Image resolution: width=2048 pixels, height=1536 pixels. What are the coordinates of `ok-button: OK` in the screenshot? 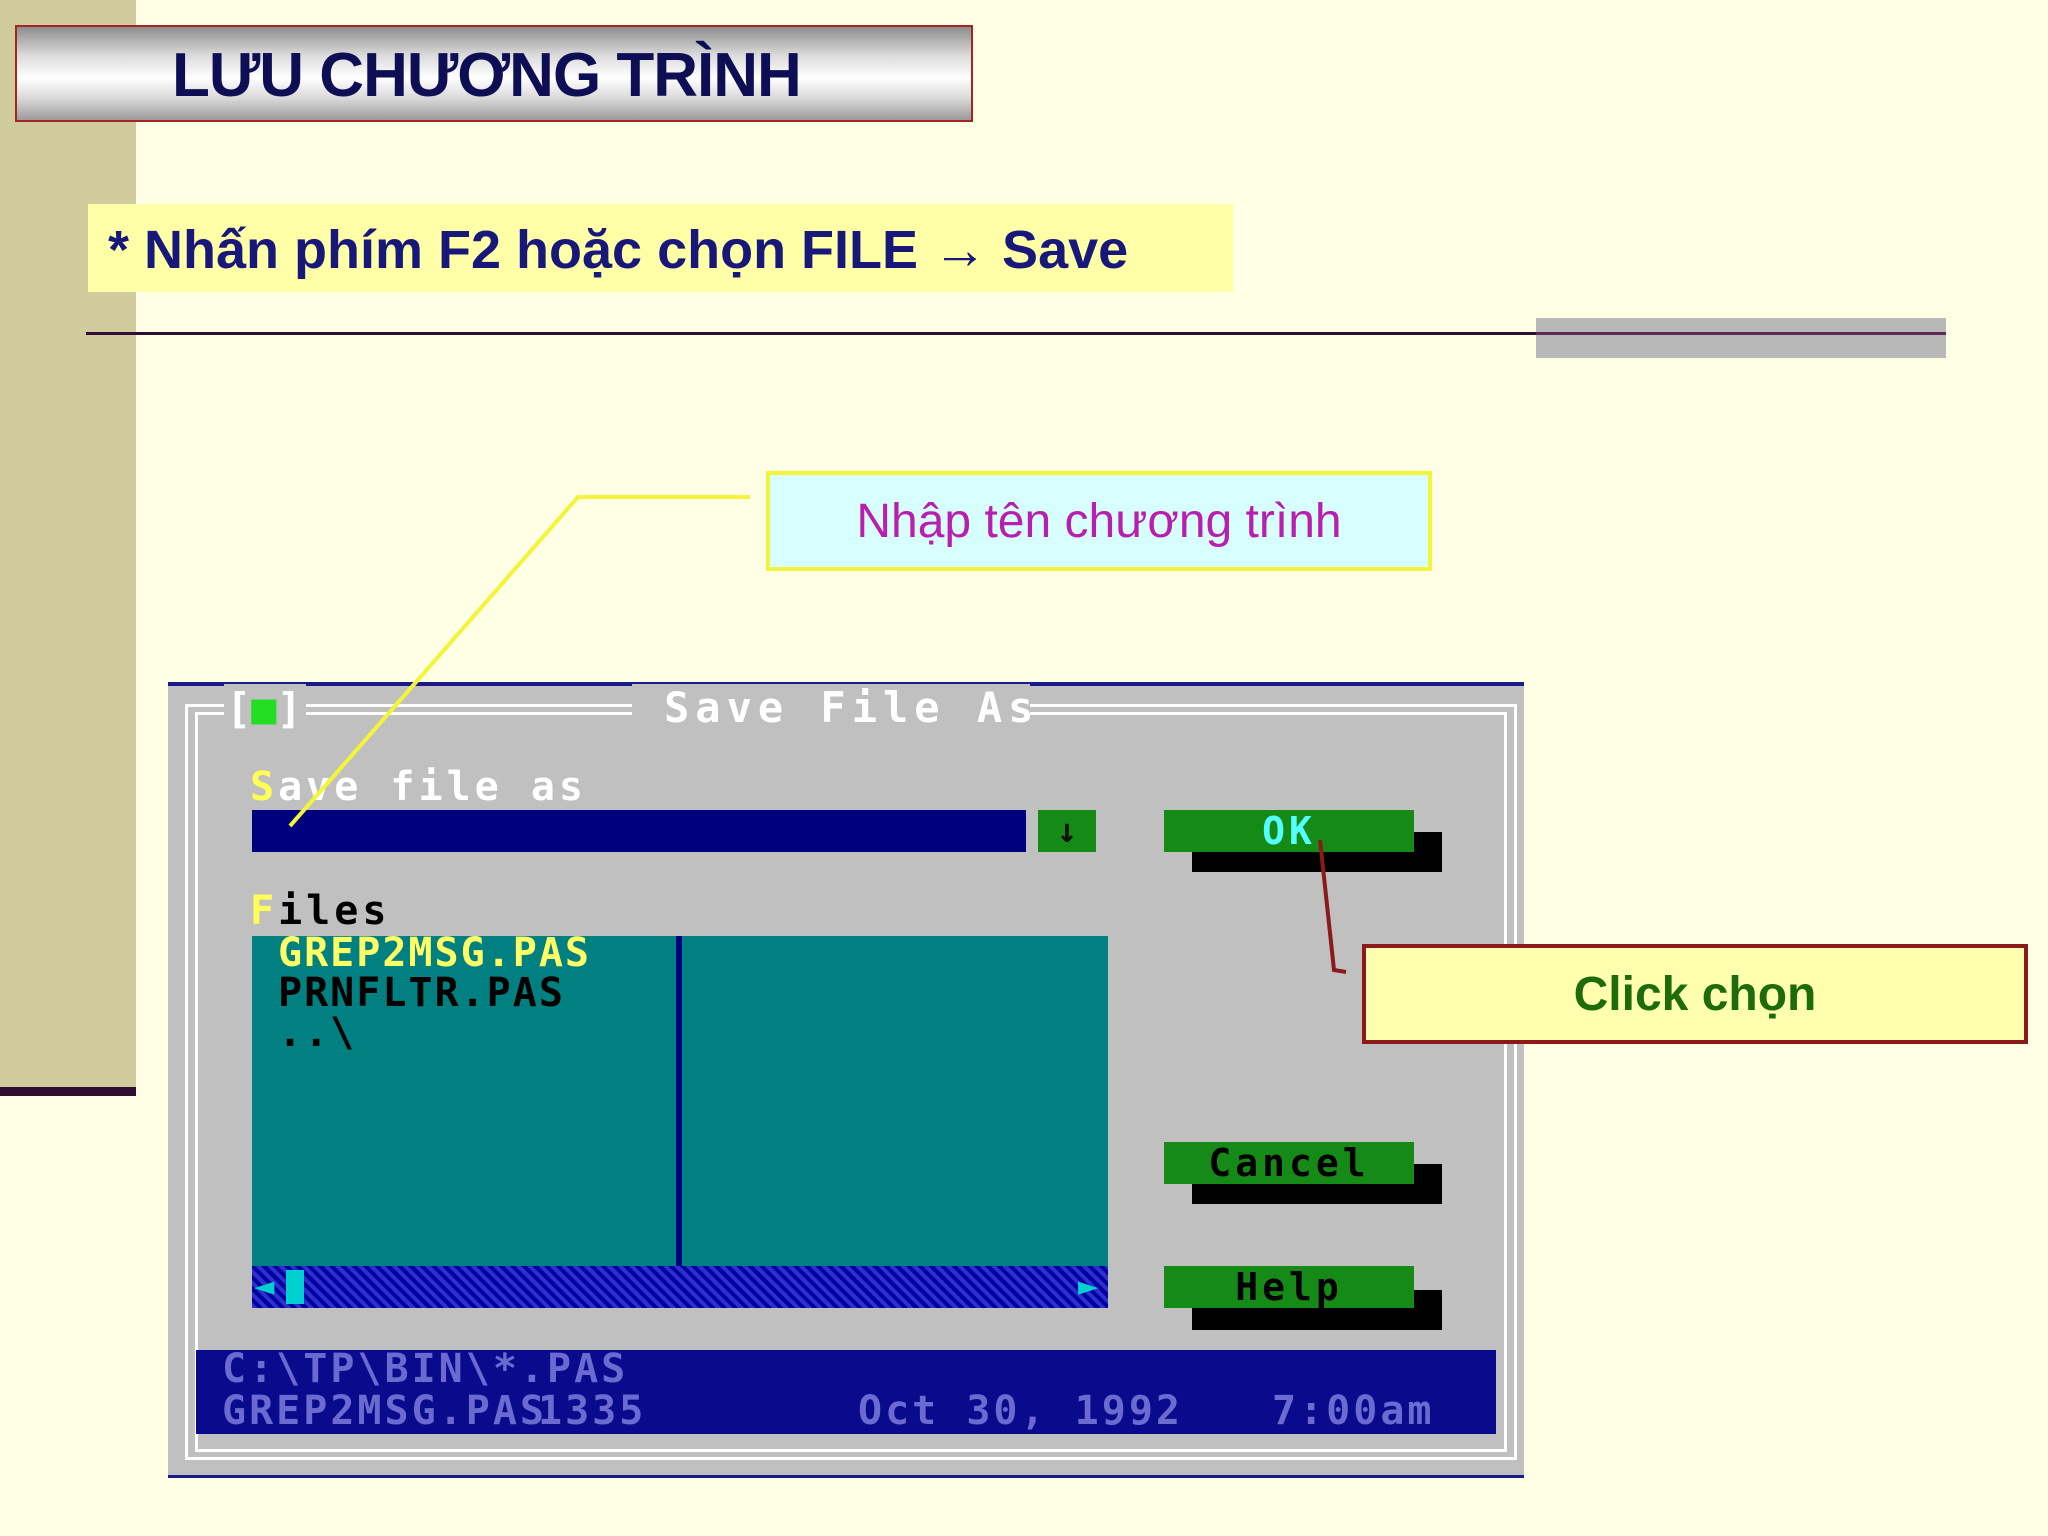 It's located at (1289, 831).